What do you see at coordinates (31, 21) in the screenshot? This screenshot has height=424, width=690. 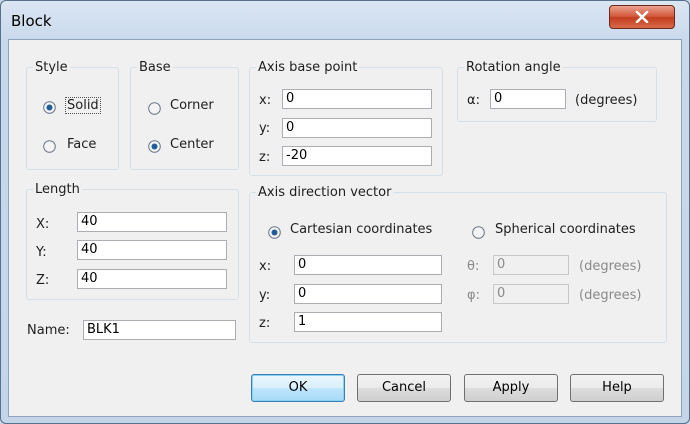 I see `window-title: Block` at bounding box center [31, 21].